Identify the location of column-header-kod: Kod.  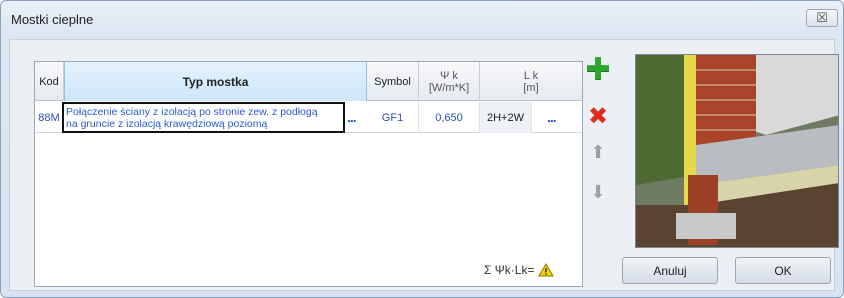
(49, 81).